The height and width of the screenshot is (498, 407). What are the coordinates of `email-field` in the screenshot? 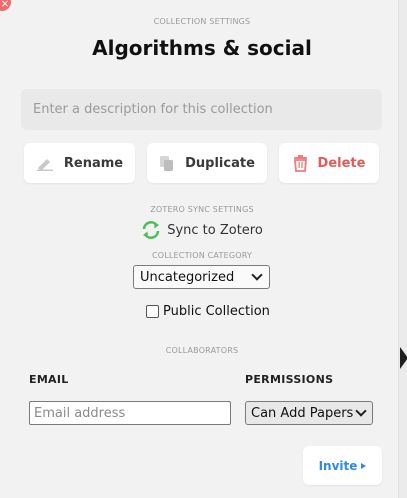 It's located at (130, 413).